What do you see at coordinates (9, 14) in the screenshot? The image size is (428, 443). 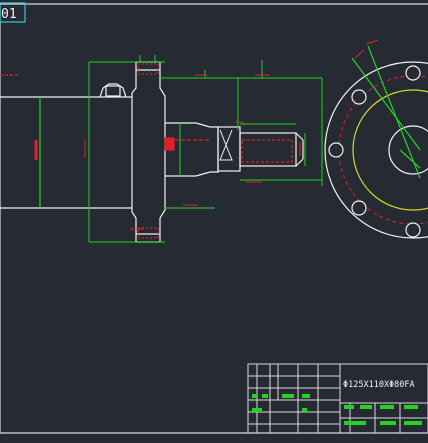 I see `drawing-number-text: 01` at bounding box center [9, 14].